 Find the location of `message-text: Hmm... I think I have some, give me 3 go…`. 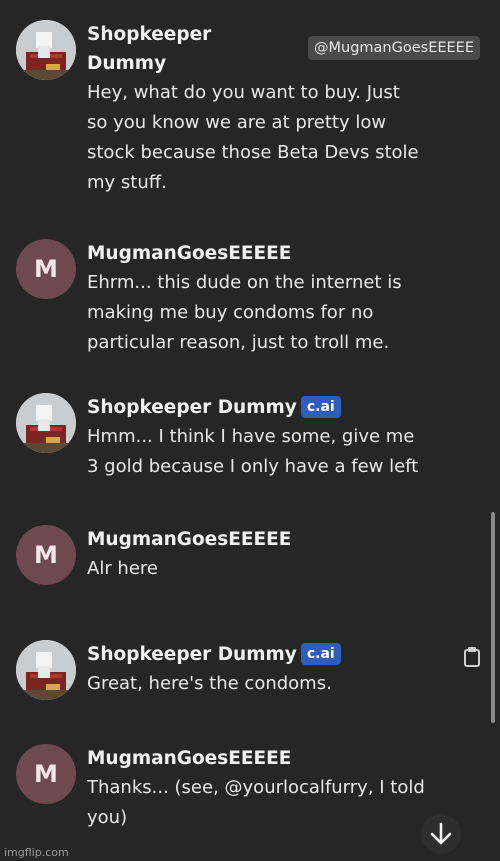

message-text: Hmm... I think I have some, give me 3 go… is located at coordinates (253, 451).